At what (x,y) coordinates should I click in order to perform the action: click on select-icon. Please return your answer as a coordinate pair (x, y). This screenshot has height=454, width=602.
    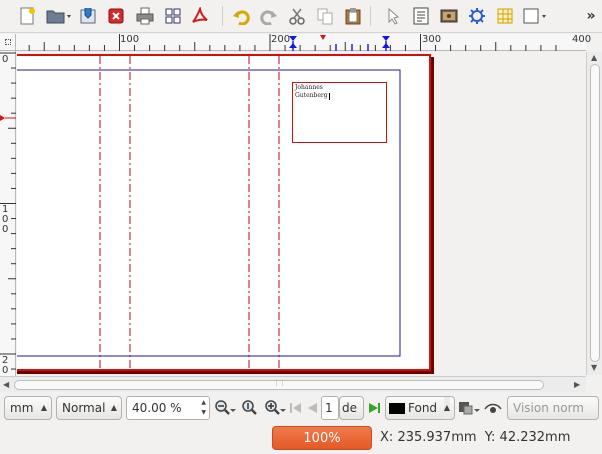
    Looking at the image, I should click on (393, 16).